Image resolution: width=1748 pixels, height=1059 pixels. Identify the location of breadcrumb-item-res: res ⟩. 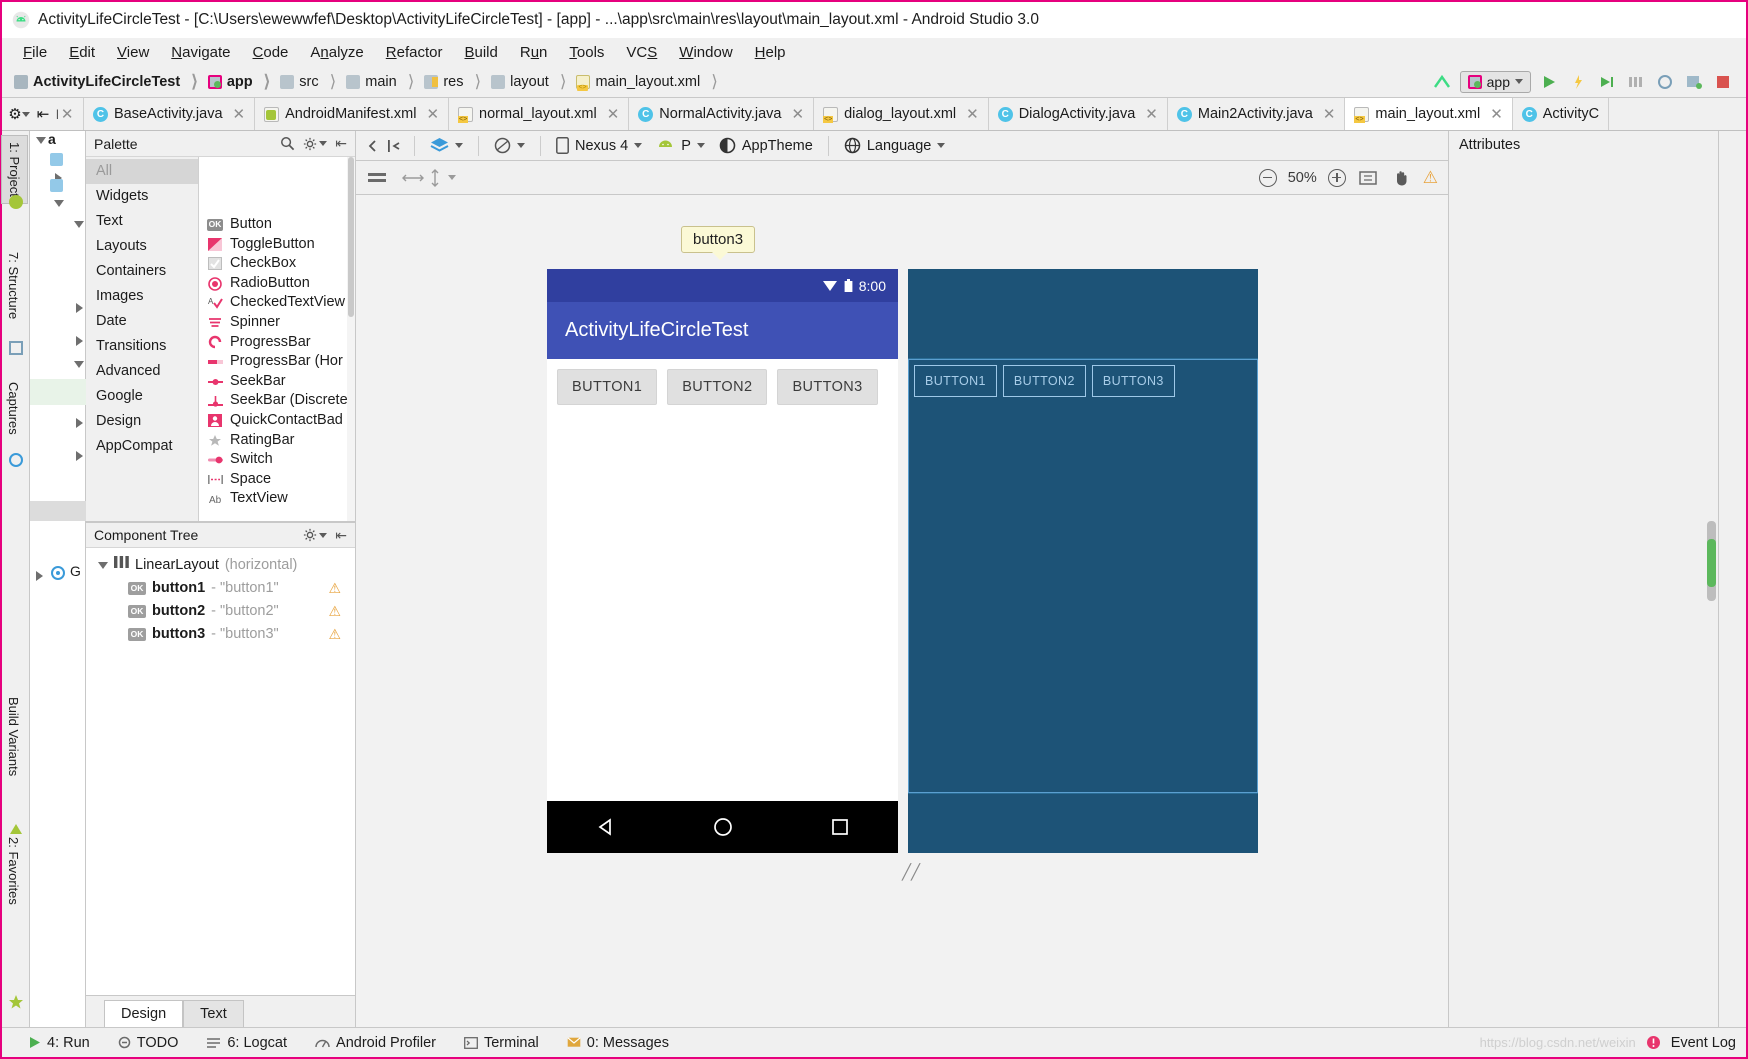
(451, 82).